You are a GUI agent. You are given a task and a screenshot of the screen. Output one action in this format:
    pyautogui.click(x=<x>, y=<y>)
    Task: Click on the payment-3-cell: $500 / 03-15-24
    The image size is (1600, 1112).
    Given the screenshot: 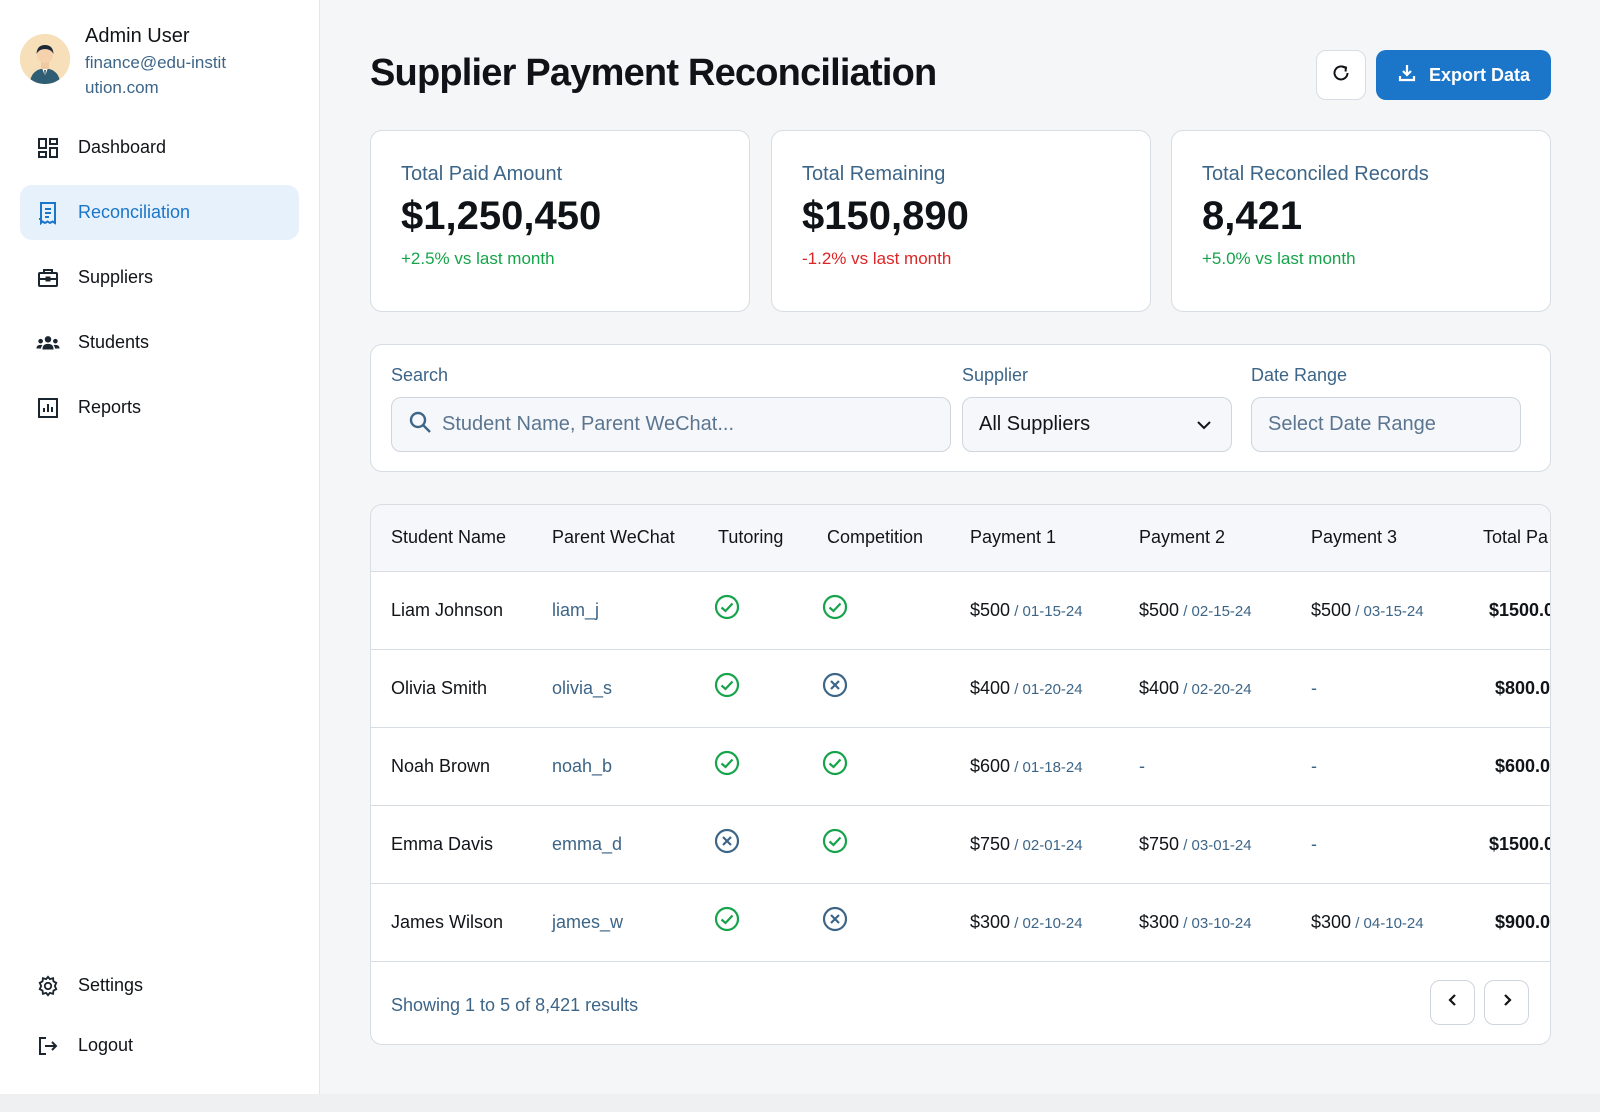 What is the action you would take?
    pyautogui.click(x=1367, y=610)
    